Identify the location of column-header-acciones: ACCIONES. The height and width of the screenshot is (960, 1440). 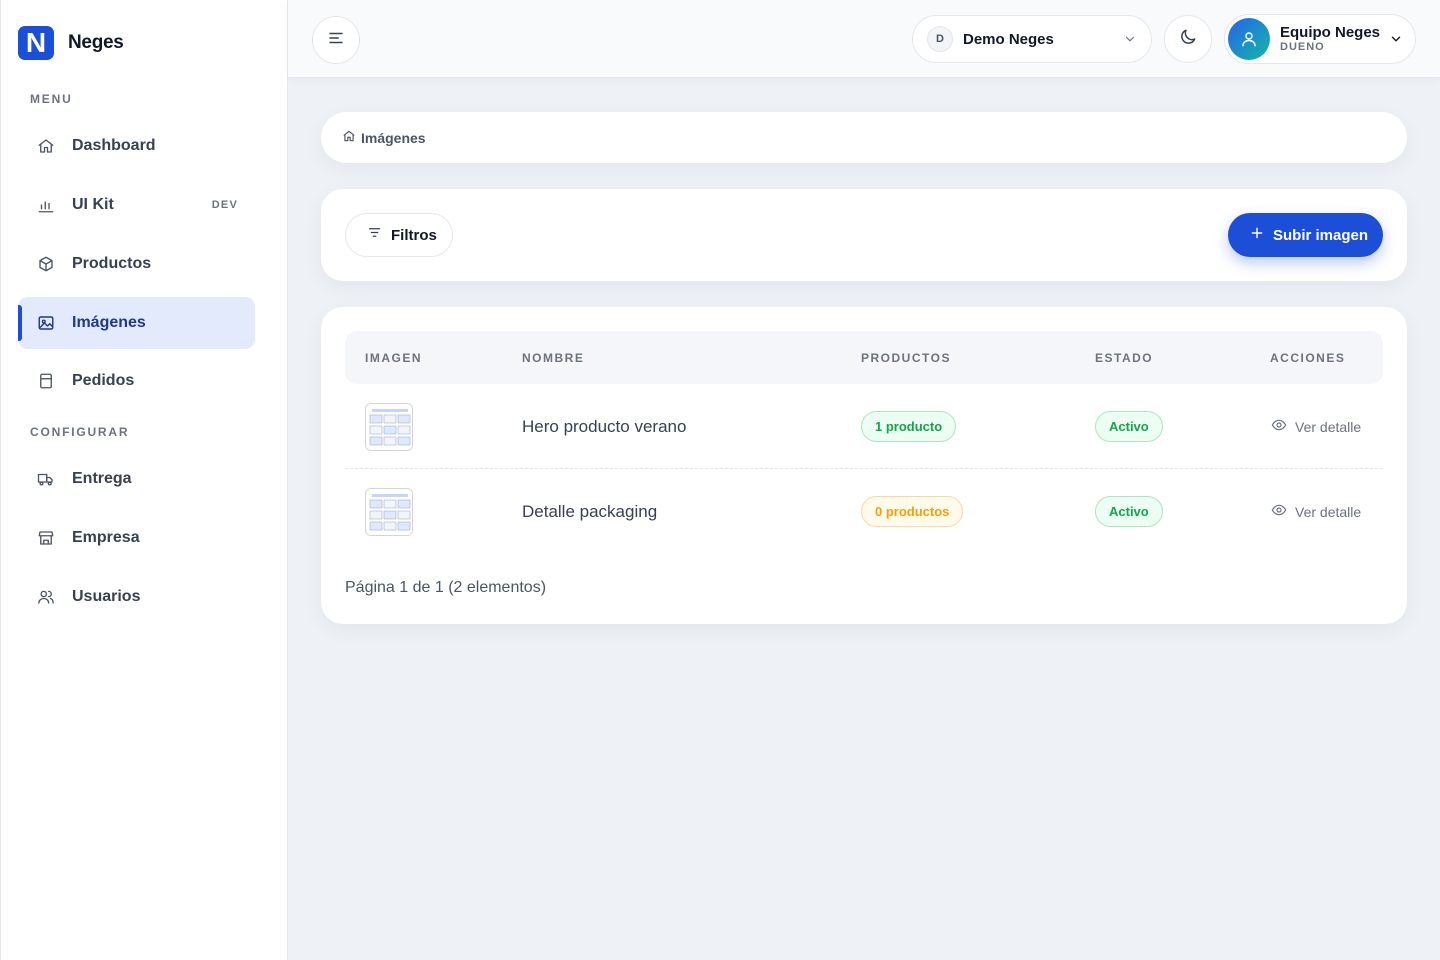
(1308, 358).